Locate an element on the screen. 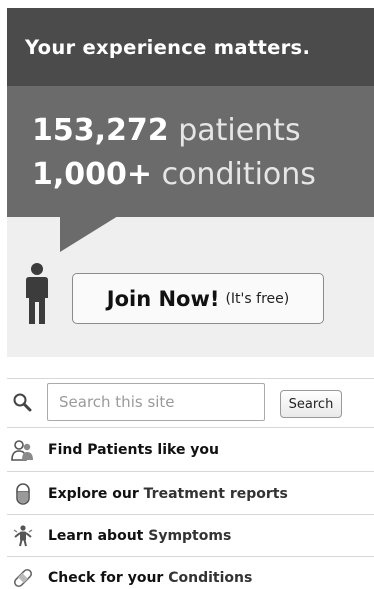 The image size is (374, 589). menu-item-find-patients: Find Patients like you is located at coordinates (190, 450).